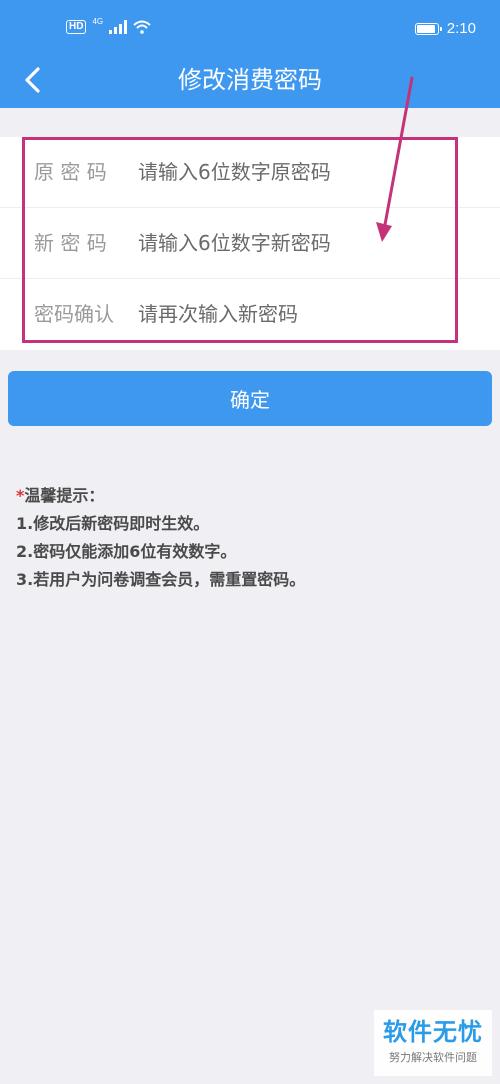  Describe the element at coordinates (433, 1032) in the screenshot. I see `watermark-main-text: 软件无忧` at that location.